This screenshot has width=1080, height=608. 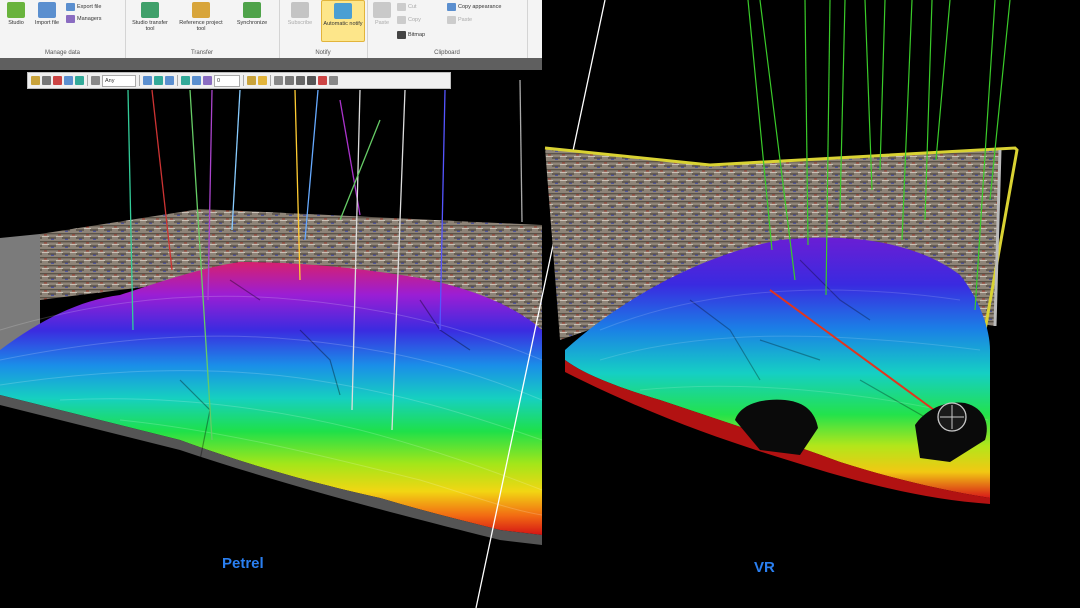 What do you see at coordinates (322, 80) in the screenshot?
I see `vr-icon` at bounding box center [322, 80].